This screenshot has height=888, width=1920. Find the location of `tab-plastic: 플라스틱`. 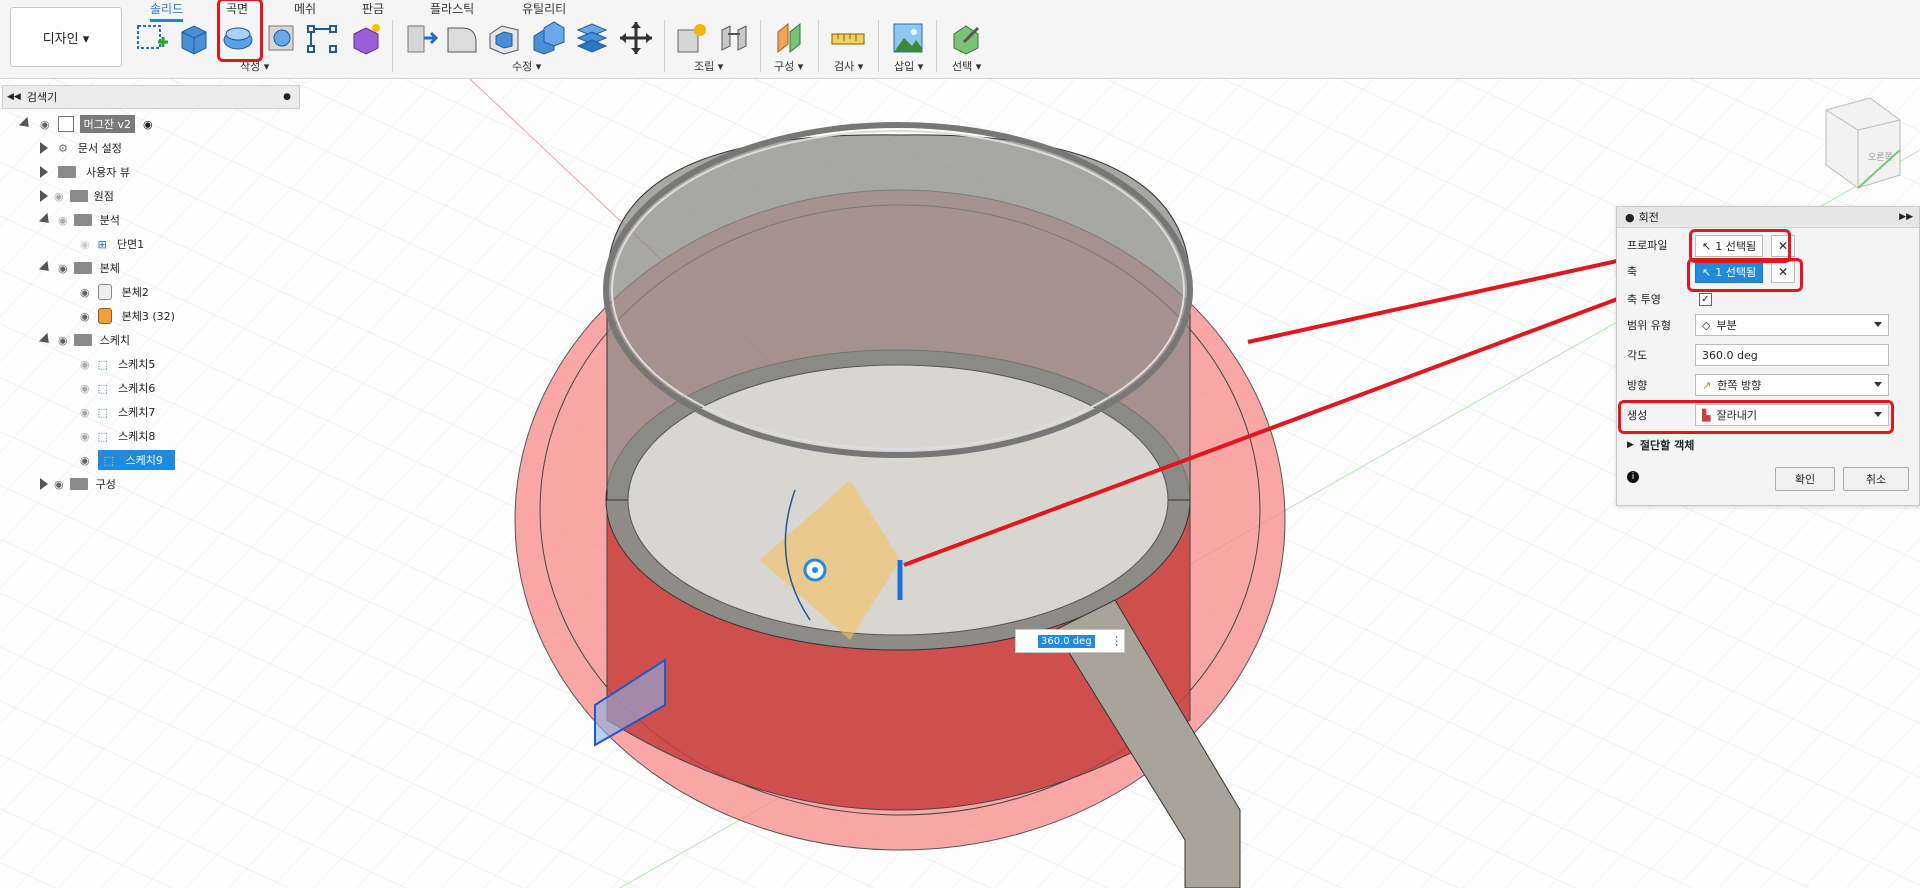

tab-plastic: 플라스틱 is located at coordinates (452, 8).